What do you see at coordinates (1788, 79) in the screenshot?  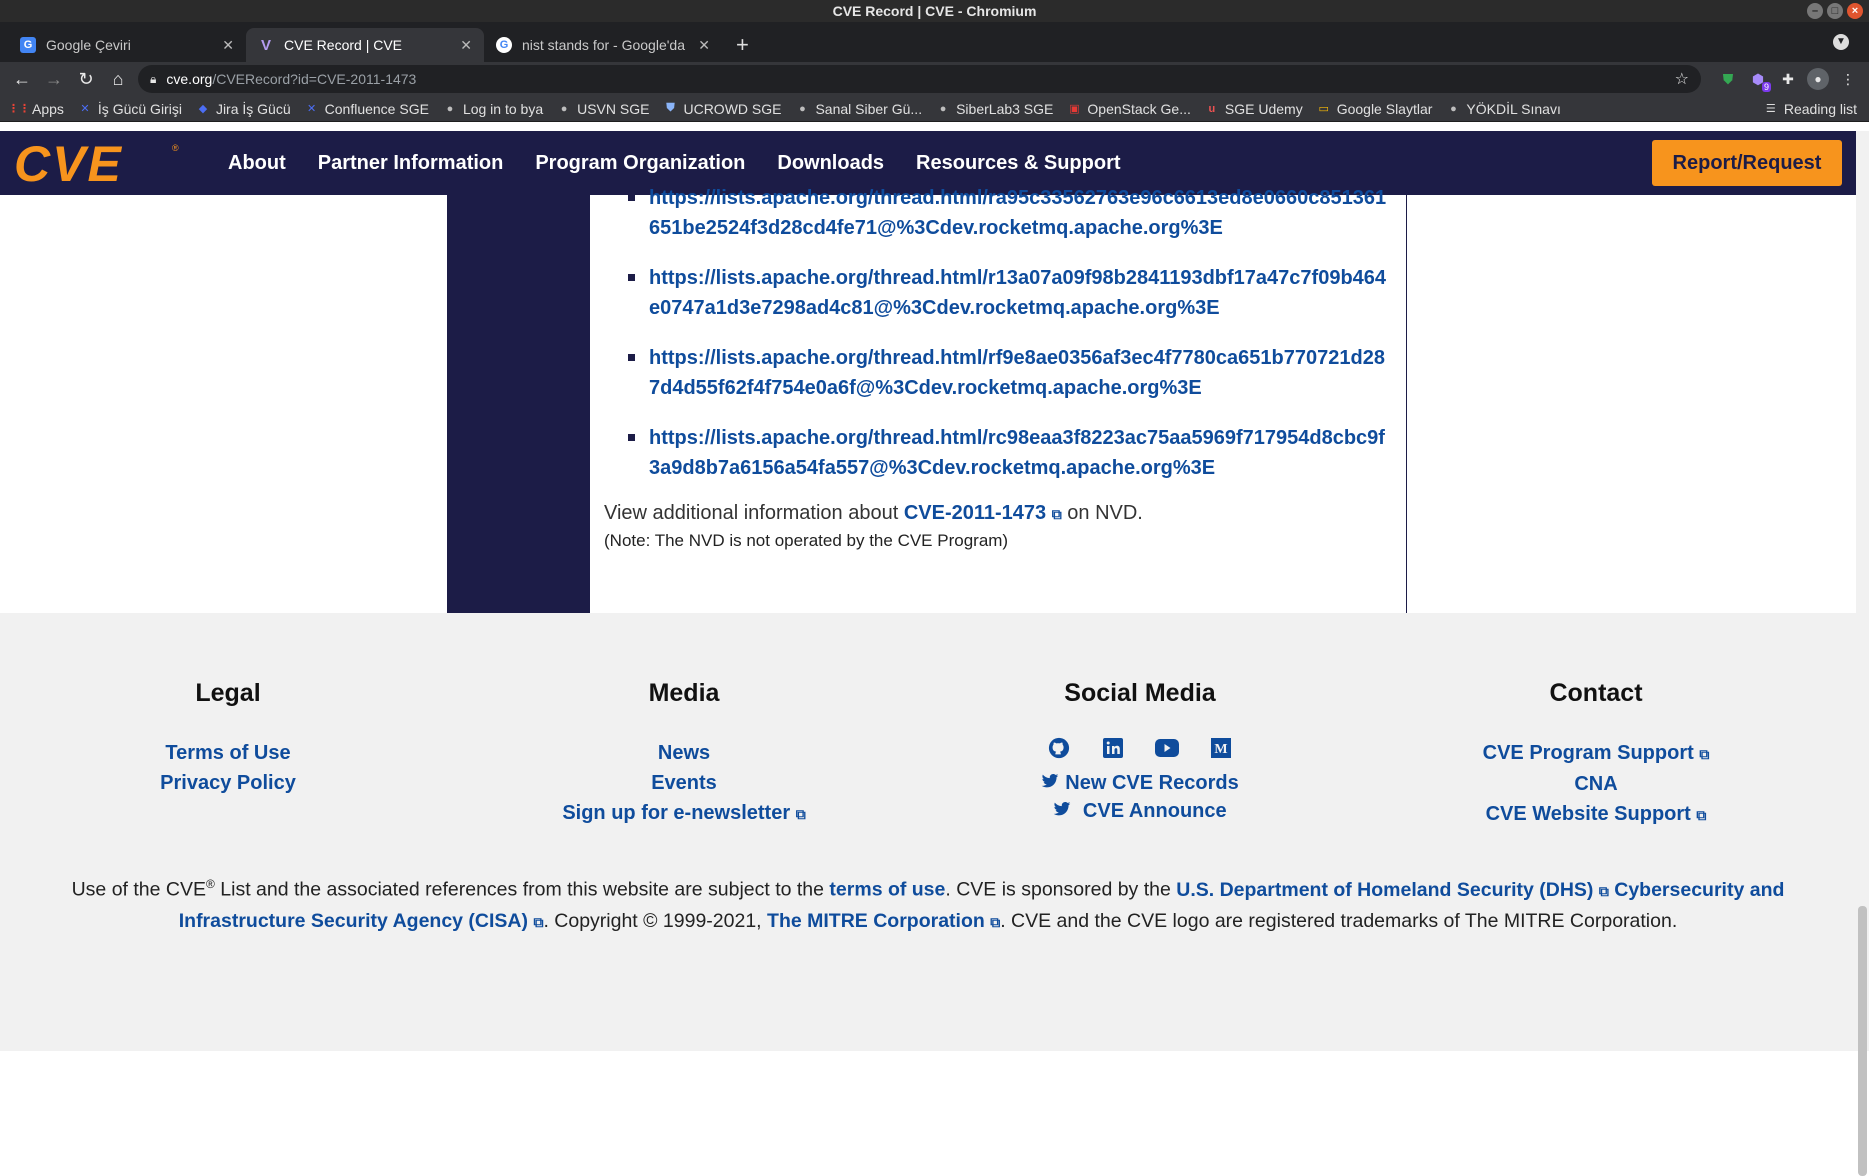 I see `puzzle-extensions-icon: ✚` at bounding box center [1788, 79].